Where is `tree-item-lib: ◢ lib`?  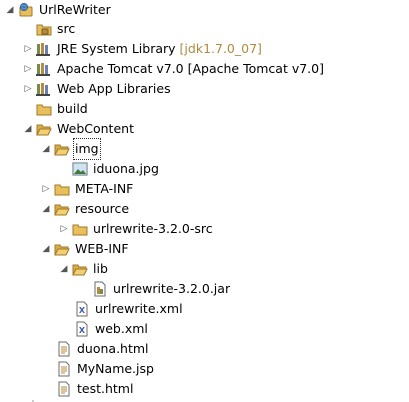
tree-item-lib: ◢ lib is located at coordinates (200, 269).